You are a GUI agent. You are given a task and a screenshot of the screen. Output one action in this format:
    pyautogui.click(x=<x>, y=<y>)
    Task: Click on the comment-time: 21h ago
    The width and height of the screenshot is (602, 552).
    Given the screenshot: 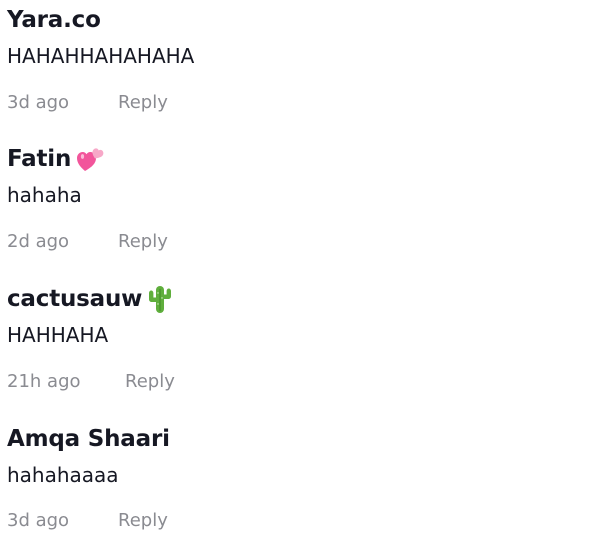 What is the action you would take?
    pyautogui.click(x=44, y=381)
    